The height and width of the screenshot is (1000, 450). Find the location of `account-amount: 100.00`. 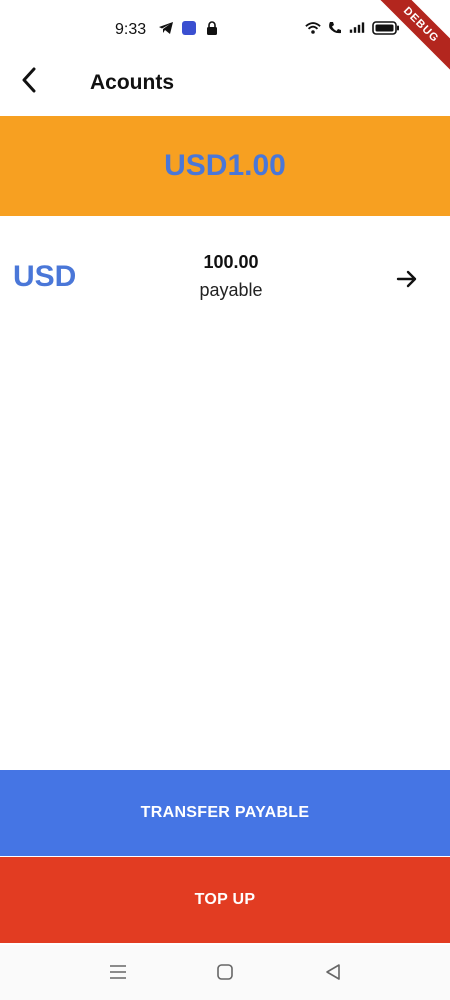

account-amount: 100.00 is located at coordinates (231, 262).